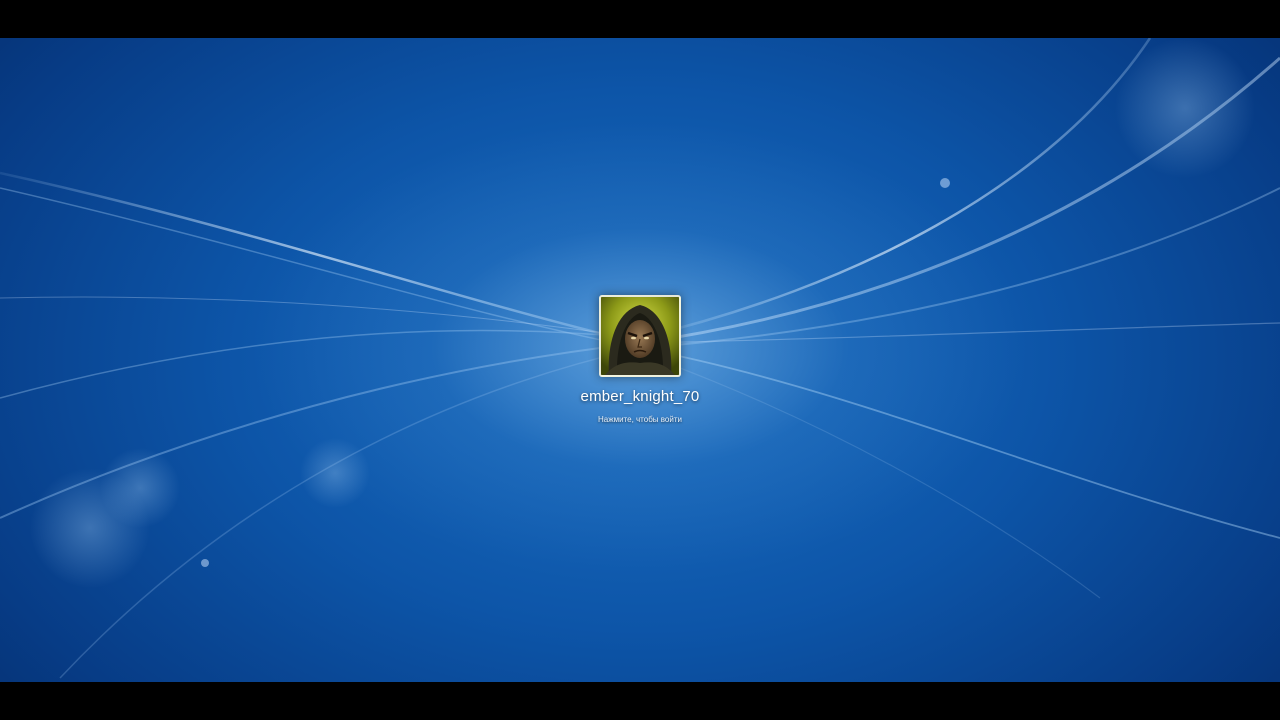 This screenshot has height=720, width=1280. Describe the element at coordinates (640, 419) in the screenshot. I see `click-to-sign-in-hint: Нажмите, чтобы войти` at that location.